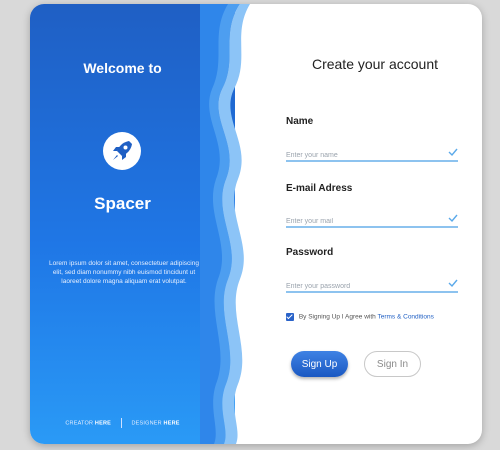  I want to click on rocket-icon, so click(122, 150).